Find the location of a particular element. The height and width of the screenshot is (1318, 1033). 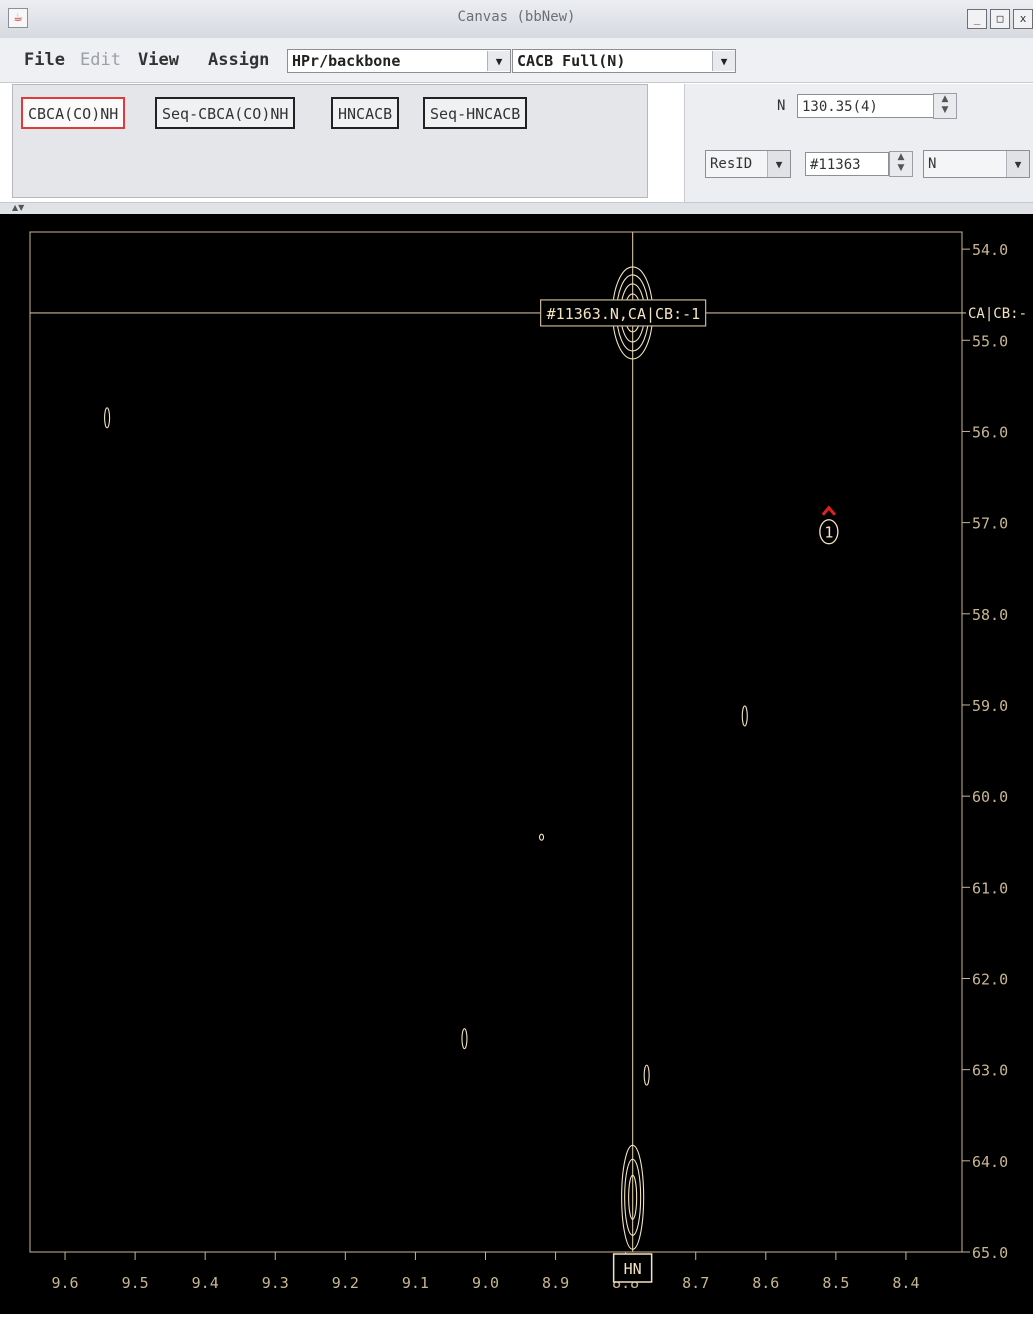

y-tick-label: 57.0 is located at coordinates (990, 524).